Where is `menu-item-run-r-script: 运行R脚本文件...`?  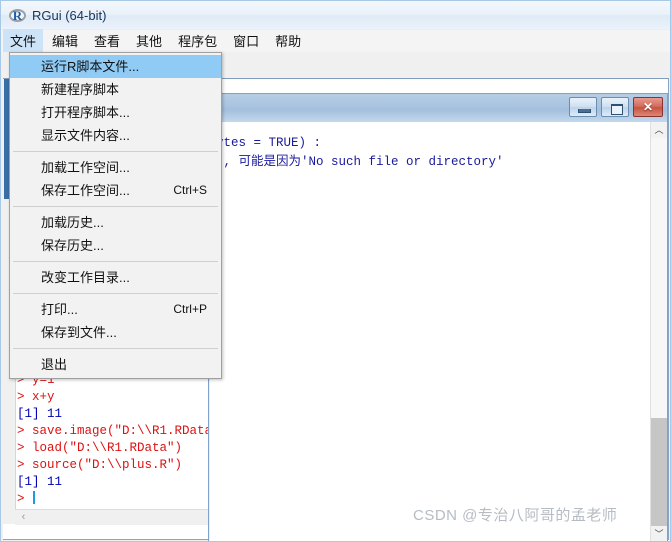
menu-item-run-r-script: 运行R脚本文件... is located at coordinates (115, 66).